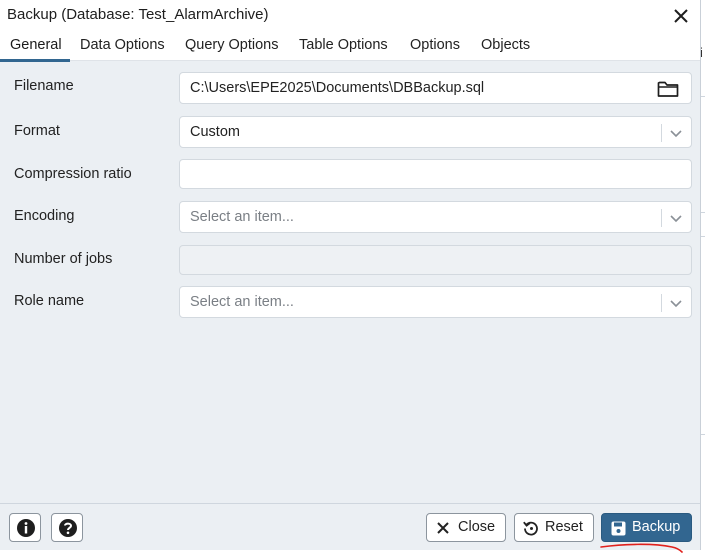 The image size is (705, 554). Describe the element at coordinates (668, 89) in the screenshot. I see `folder-icon` at that location.